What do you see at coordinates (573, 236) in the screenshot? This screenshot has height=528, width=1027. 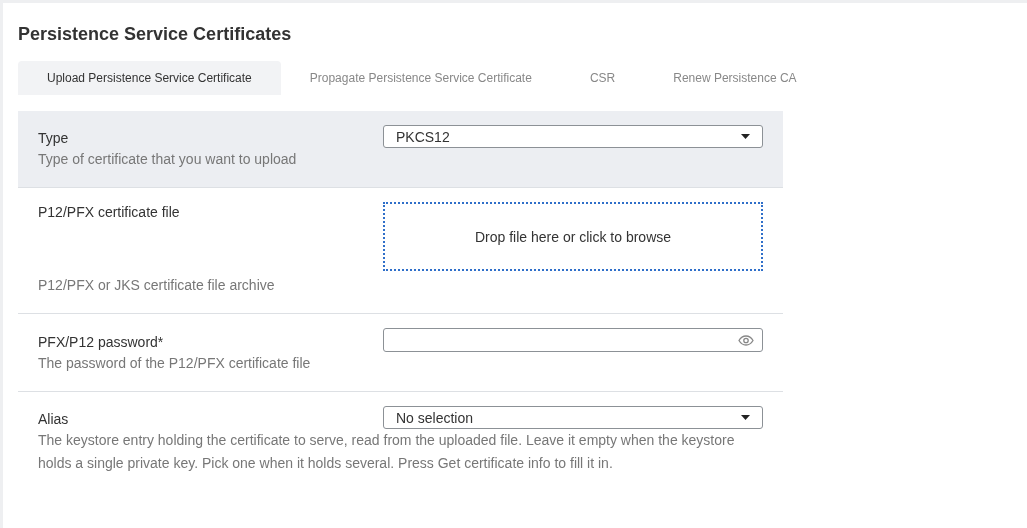 I see `file-drop-zone: Drop file here or click to browse` at bounding box center [573, 236].